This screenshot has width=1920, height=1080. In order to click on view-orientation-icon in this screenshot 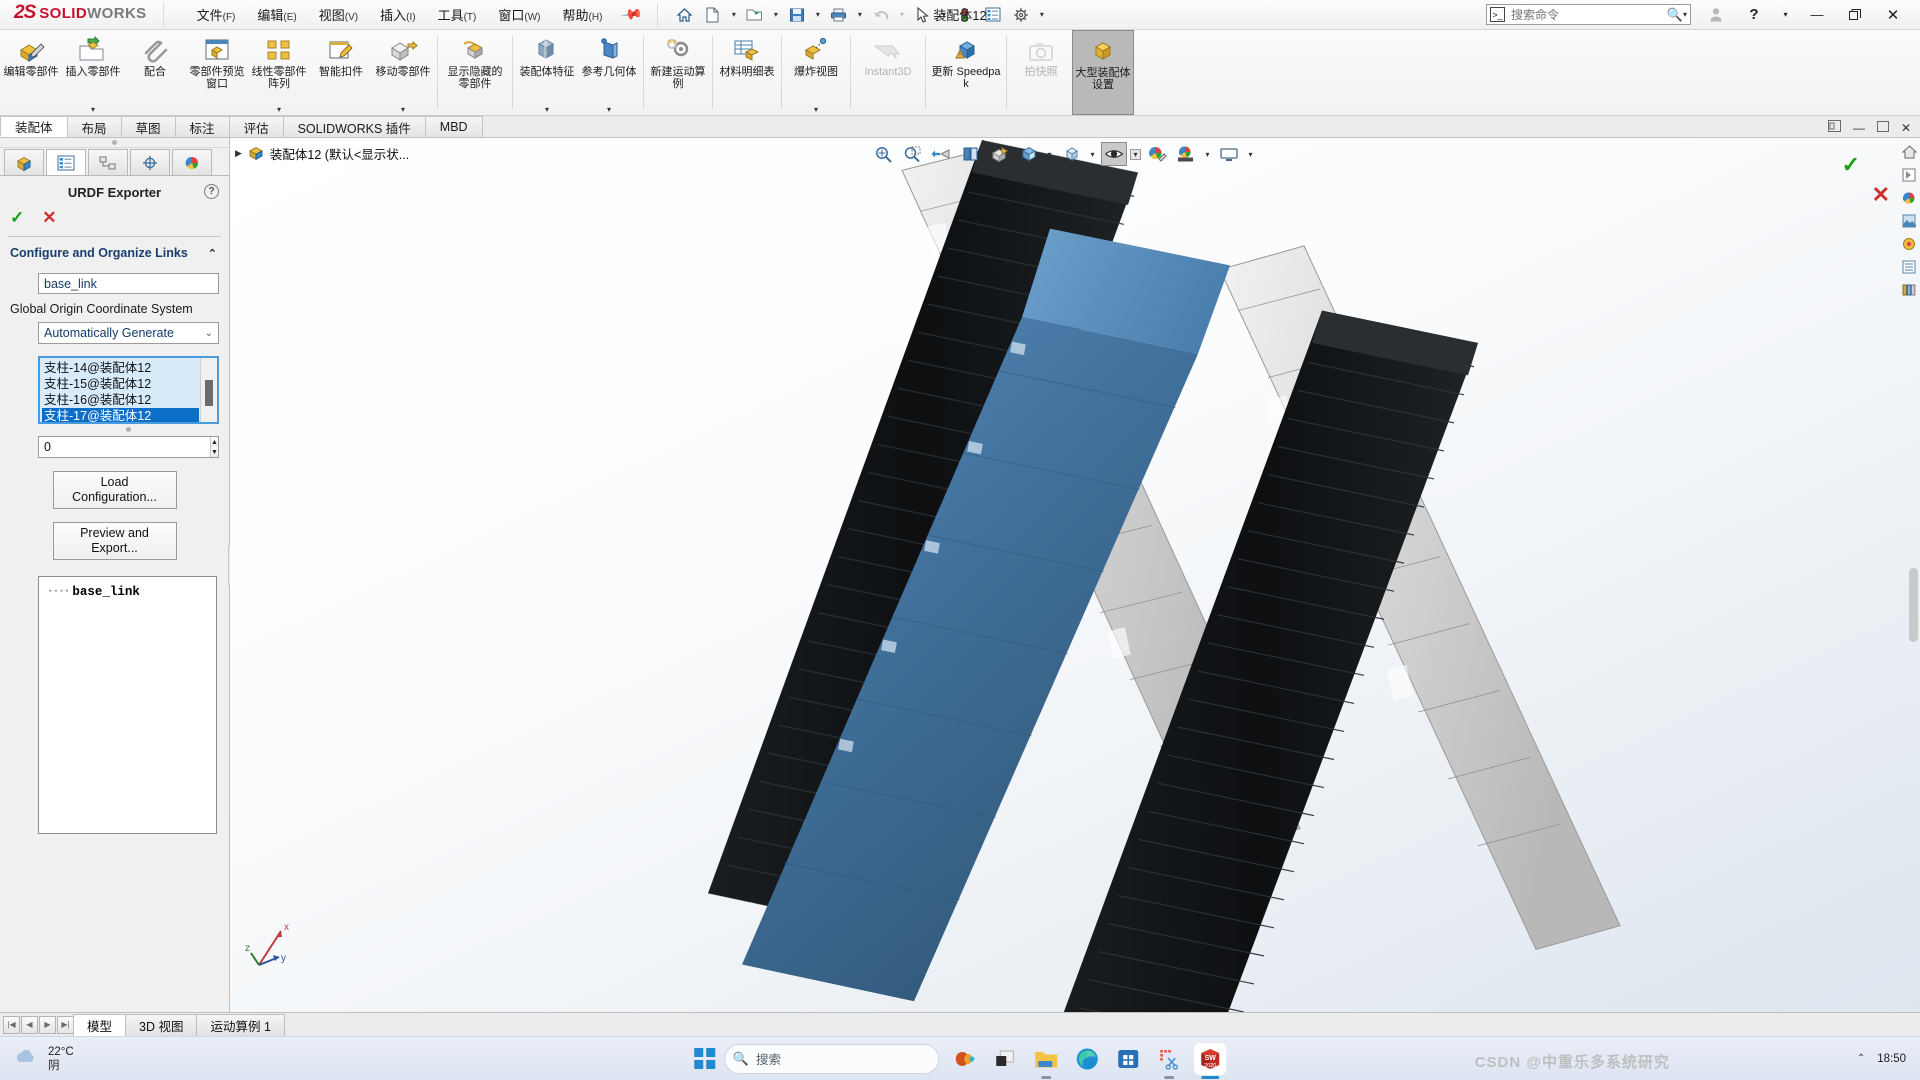, I will do `click(999, 154)`.